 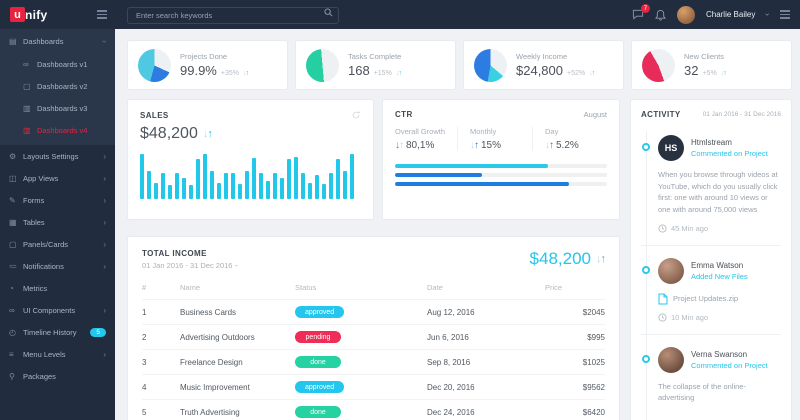 I want to click on sidebar-item-ui-components: ∞ UI Components ›, so click(x=57, y=310).